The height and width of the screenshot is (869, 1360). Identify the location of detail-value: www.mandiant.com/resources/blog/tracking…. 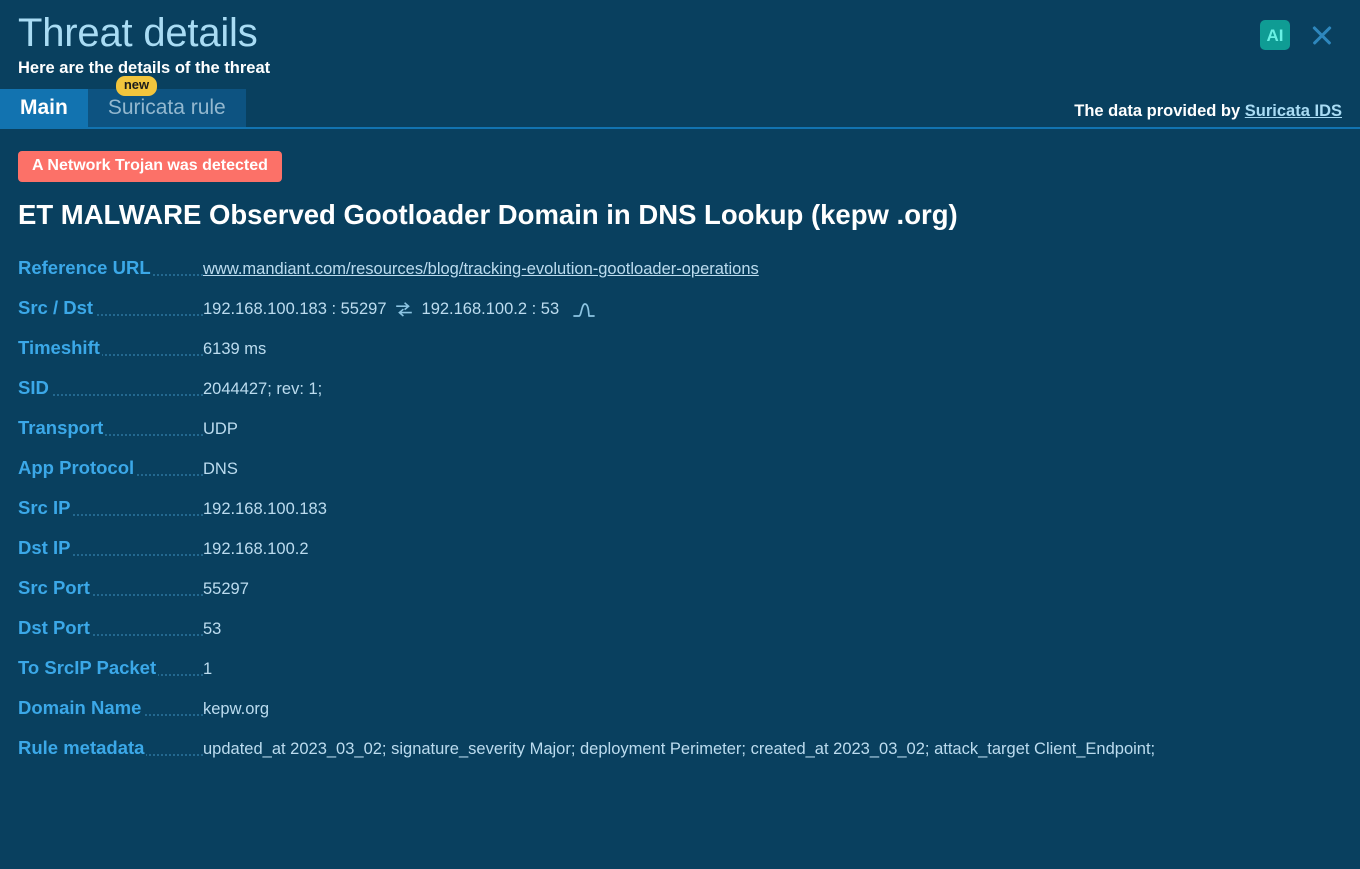
(772, 269).